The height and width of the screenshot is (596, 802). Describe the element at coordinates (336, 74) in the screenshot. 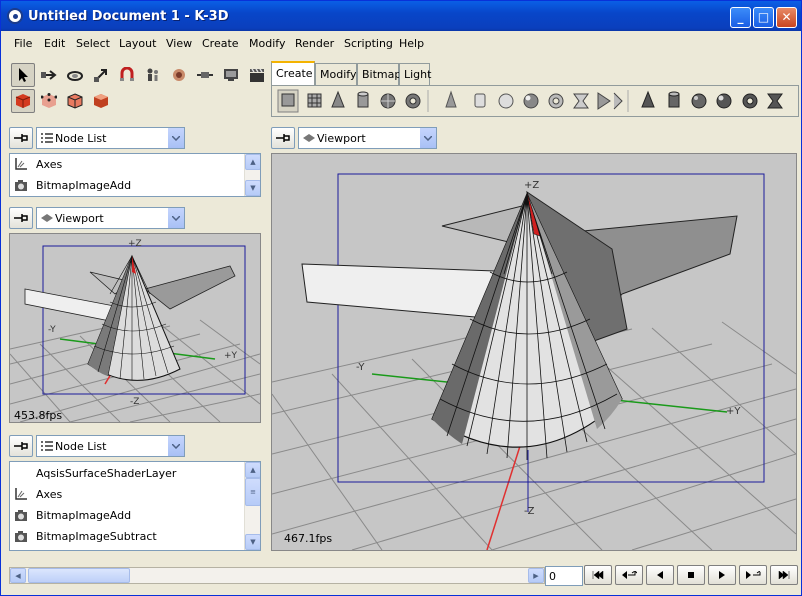

I see `tab-modify: Modify` at that location.